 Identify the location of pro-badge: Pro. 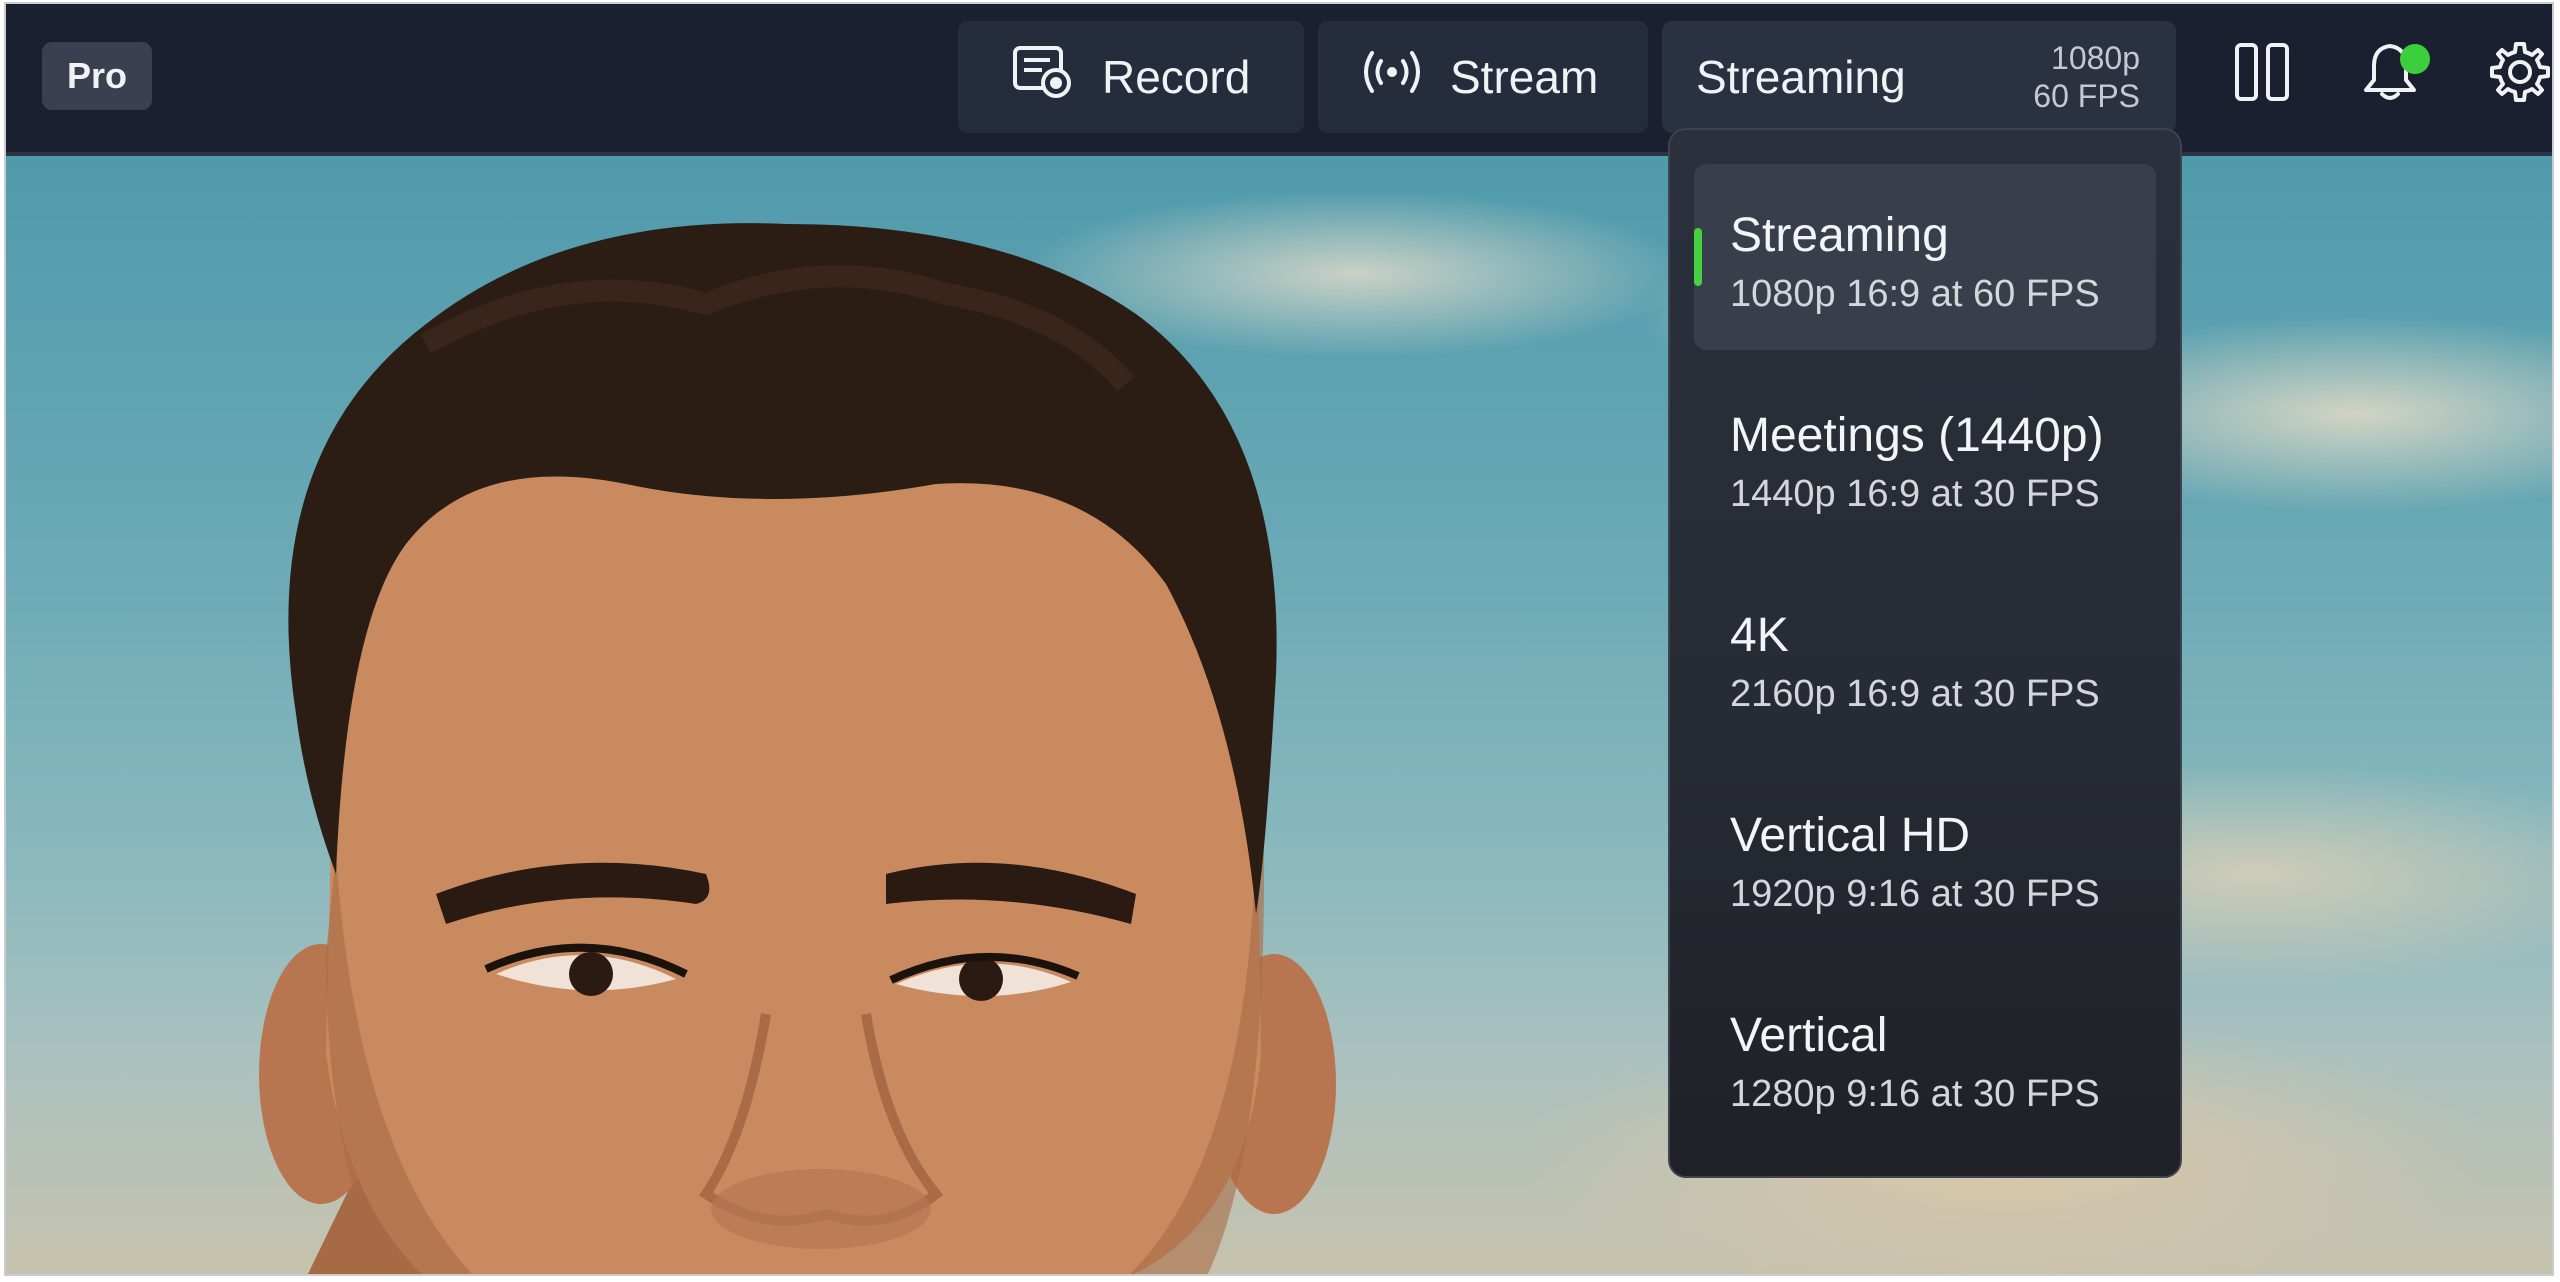
(97, 76).